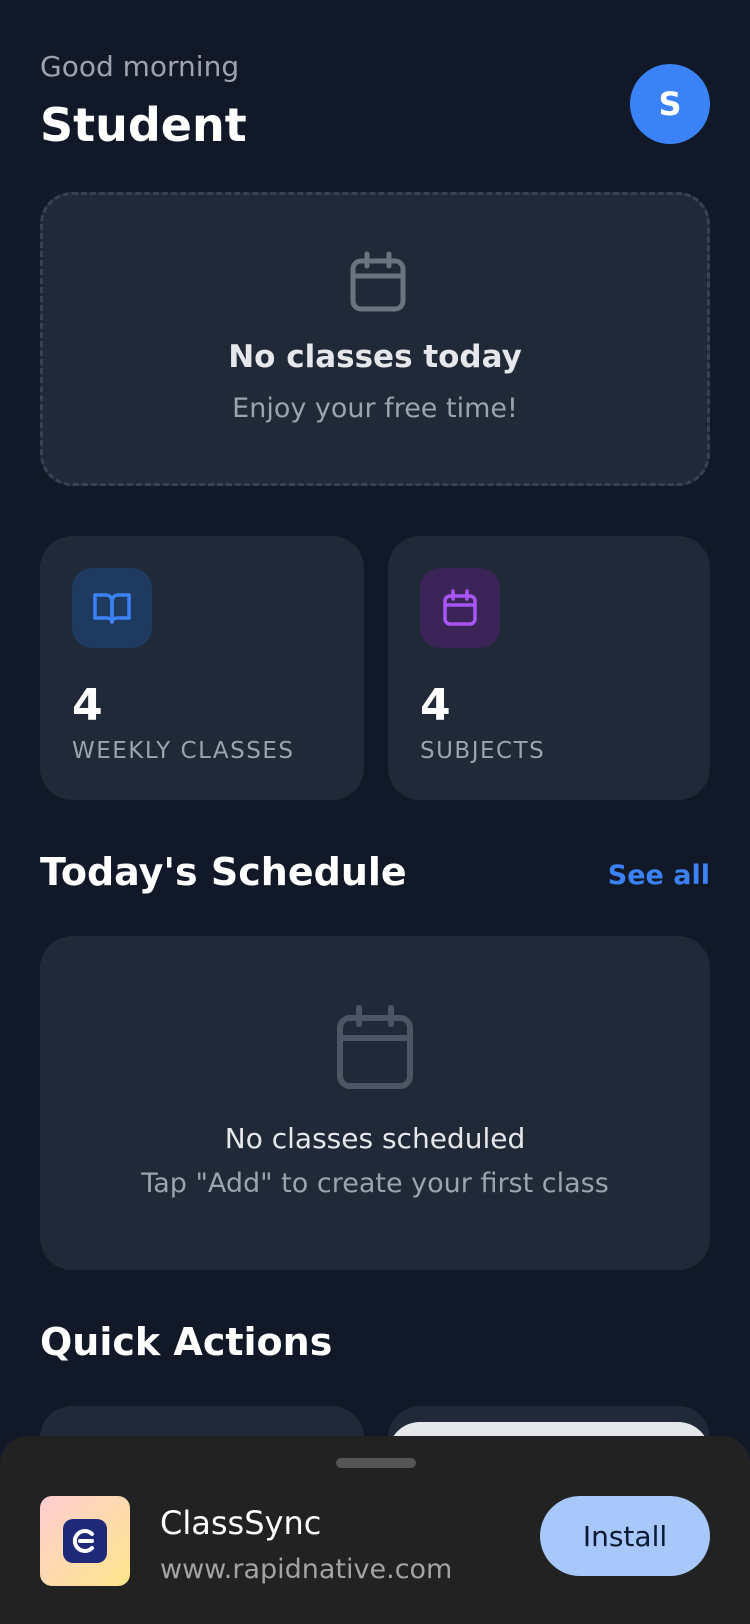 Image resolution: width=750 pixels, height=1624 pixels. Describe the element at coordinates (549, 668) in the screenshot. I see `stat-card-subjects: 4 SUBJECTS` at that location.